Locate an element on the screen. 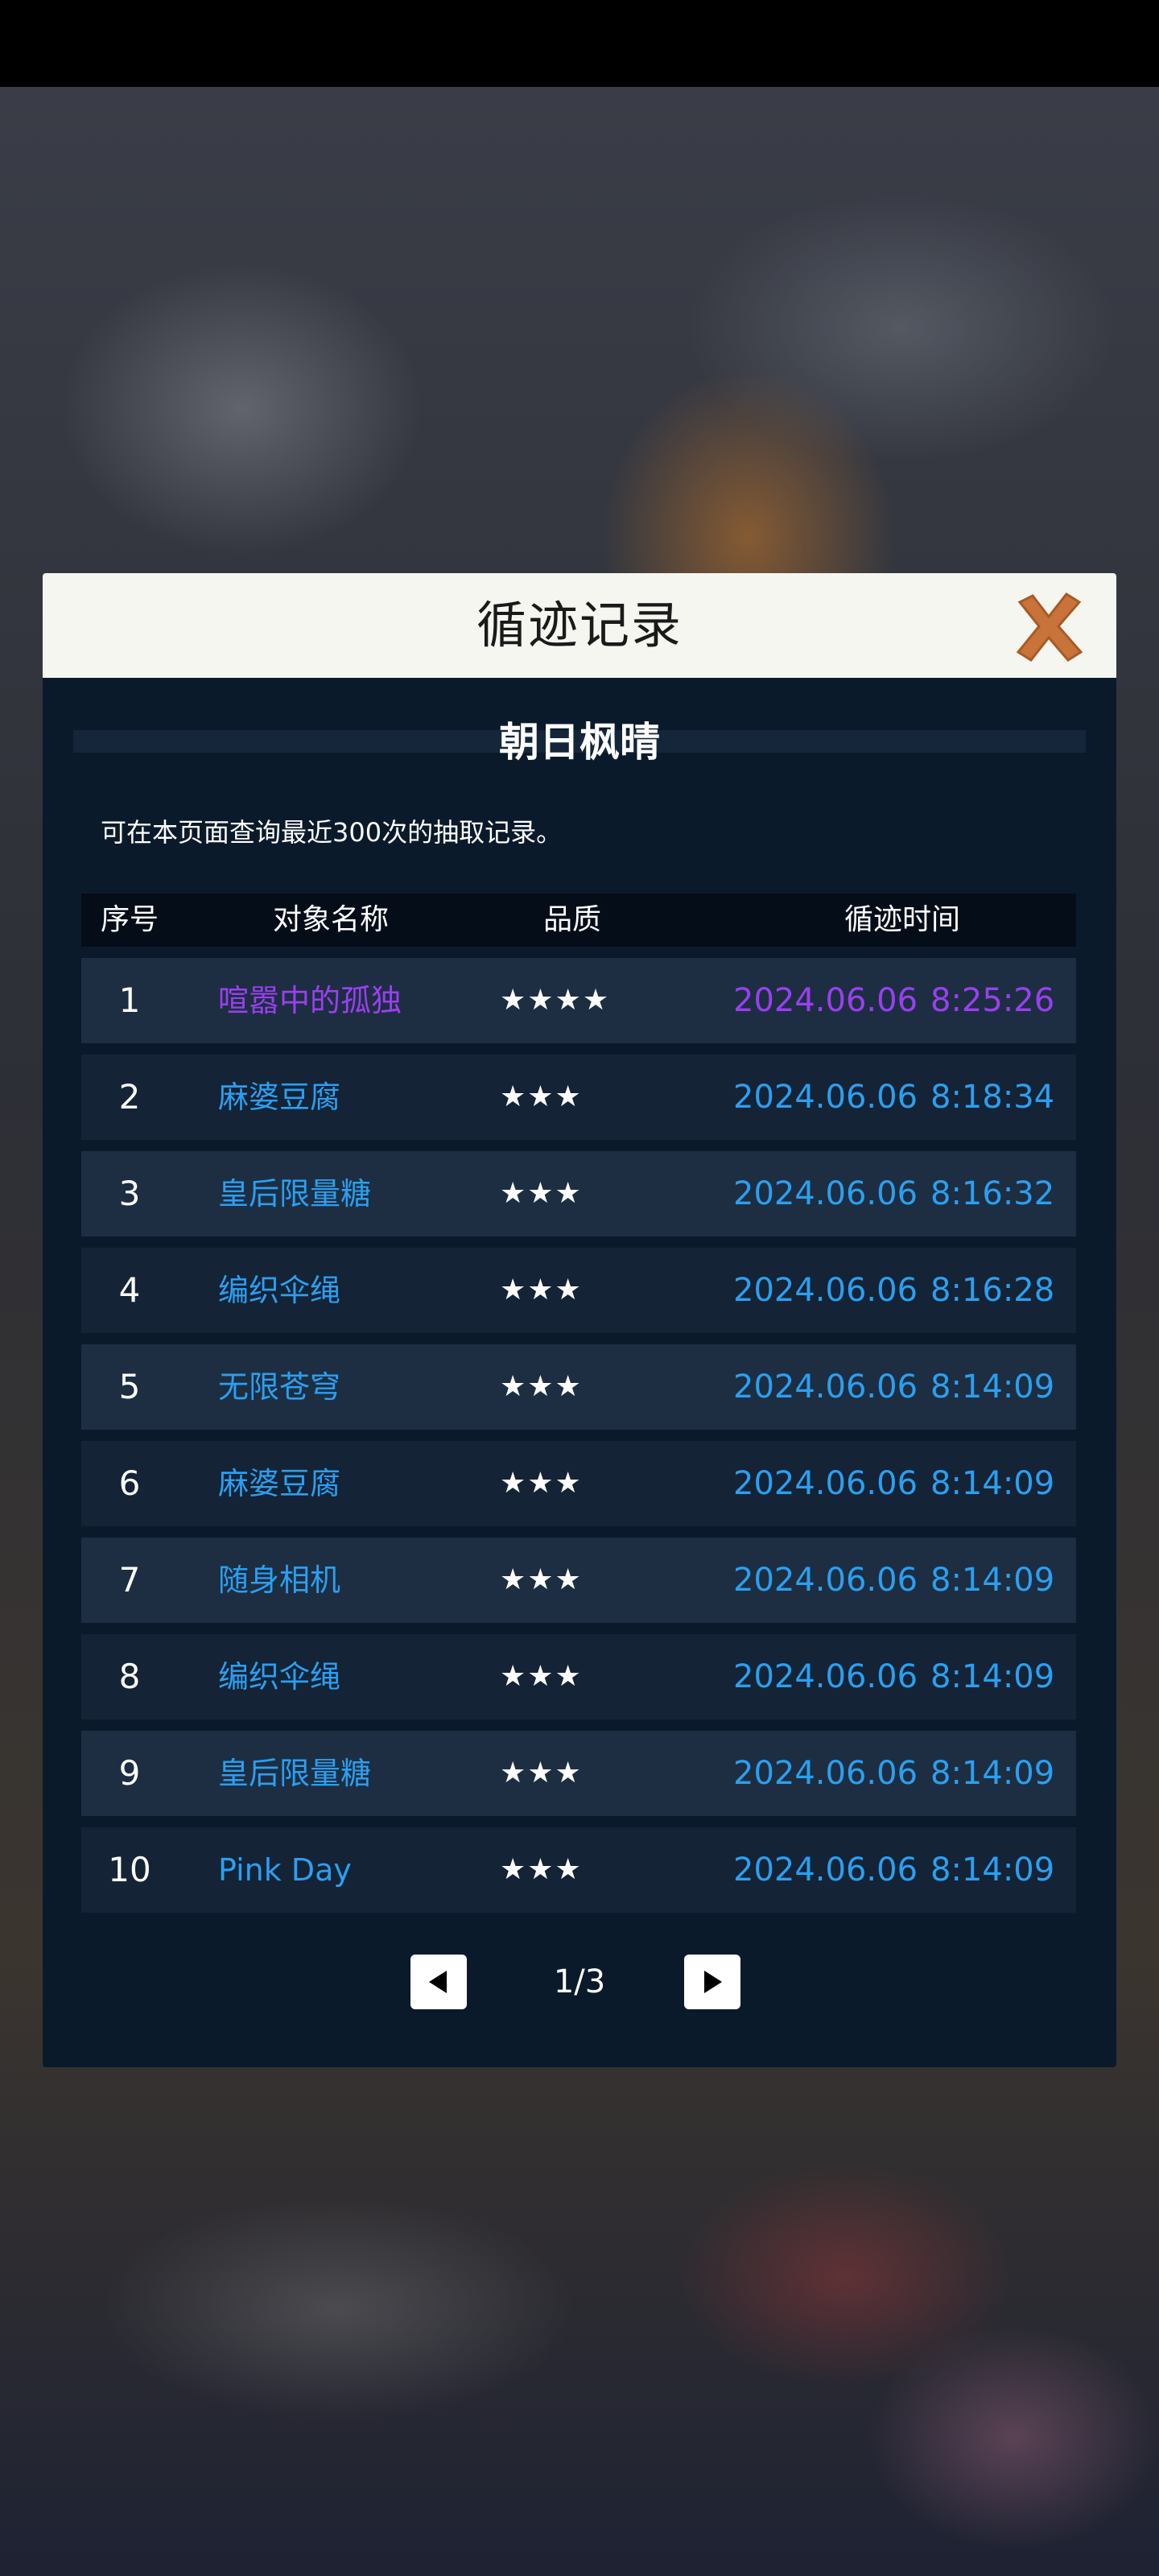 The height and width of the screenshot is (2576, 1159). row-index: 2 is located at coordinates (129, 1097).